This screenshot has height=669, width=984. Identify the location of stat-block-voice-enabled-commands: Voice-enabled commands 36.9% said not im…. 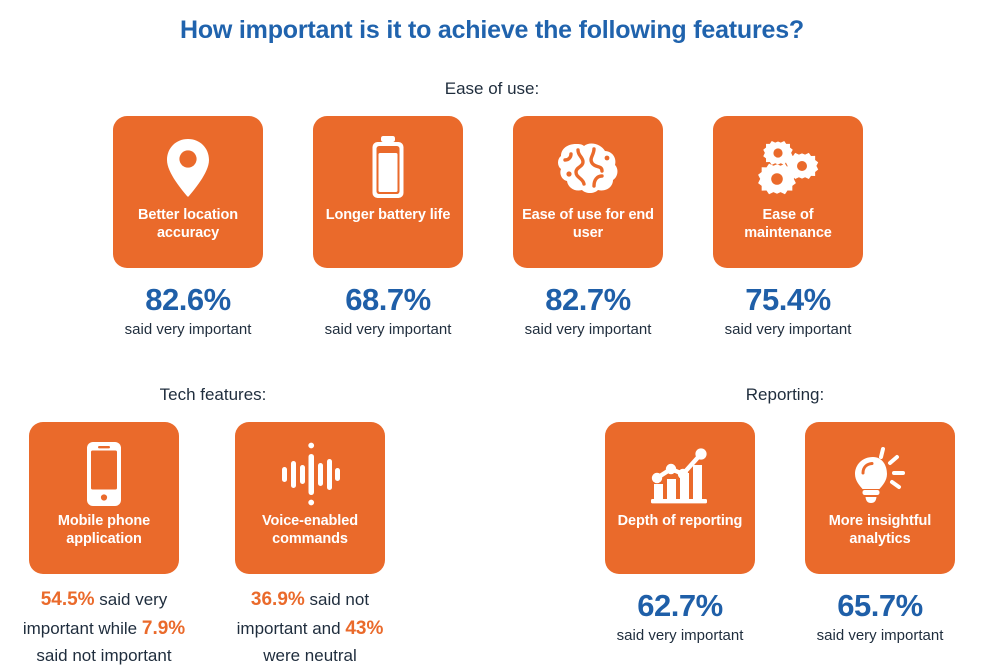
(310, 545).